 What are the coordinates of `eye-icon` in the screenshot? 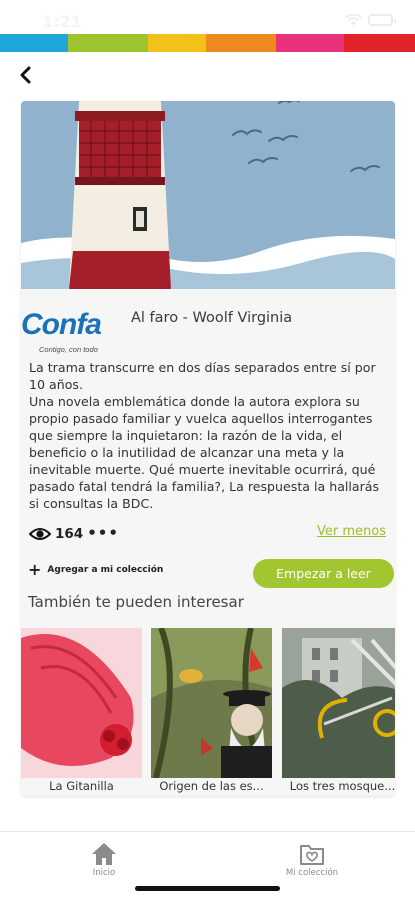 It's located at (40, 534).